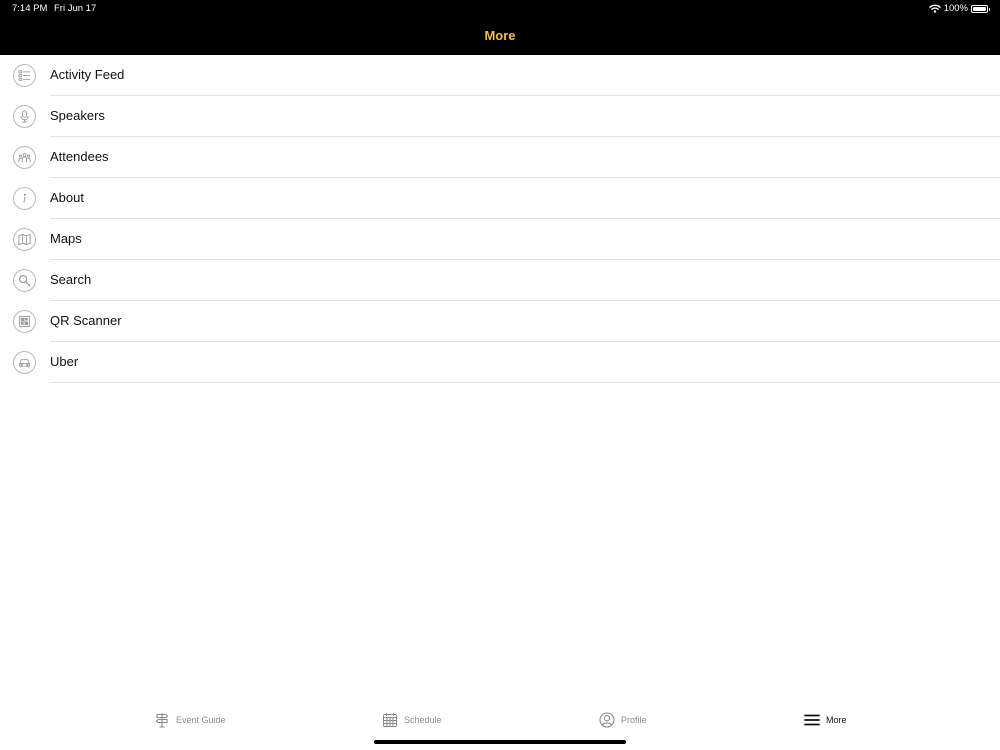 The height and width of the screenshot is (750, 1000). I want to click on menu-item-activity-feed: Activity Feed, so click(500, 75).